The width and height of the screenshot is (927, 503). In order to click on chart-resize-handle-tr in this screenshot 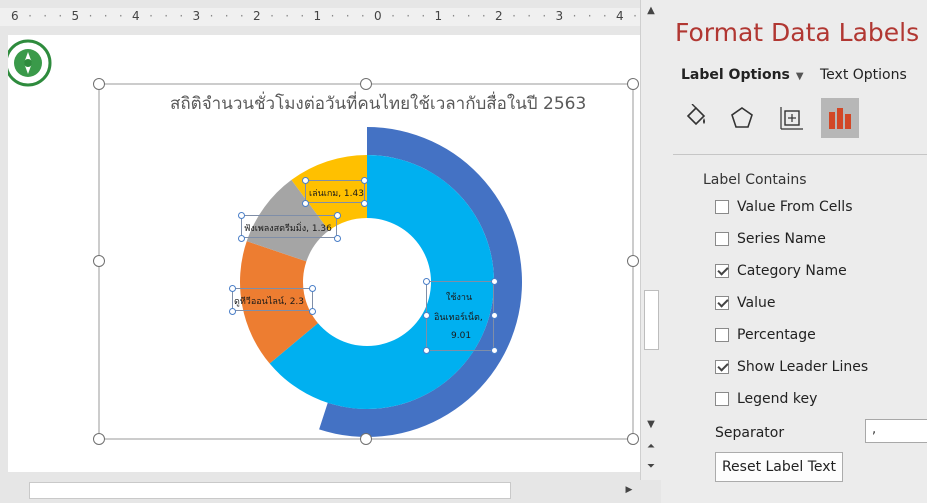, I will do `click(633, 84)`.